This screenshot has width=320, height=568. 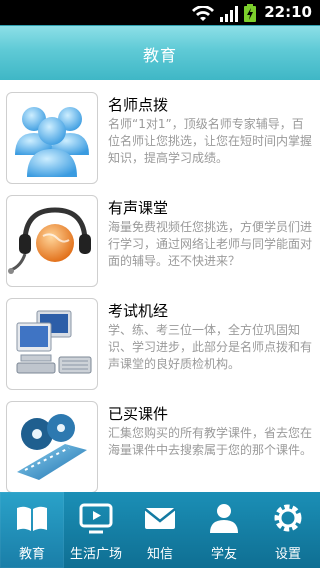 What do you see at coordinates (95, 554) in the screenshot?
I see `tab-label: 生活广场` at bounding box center [95, 554].